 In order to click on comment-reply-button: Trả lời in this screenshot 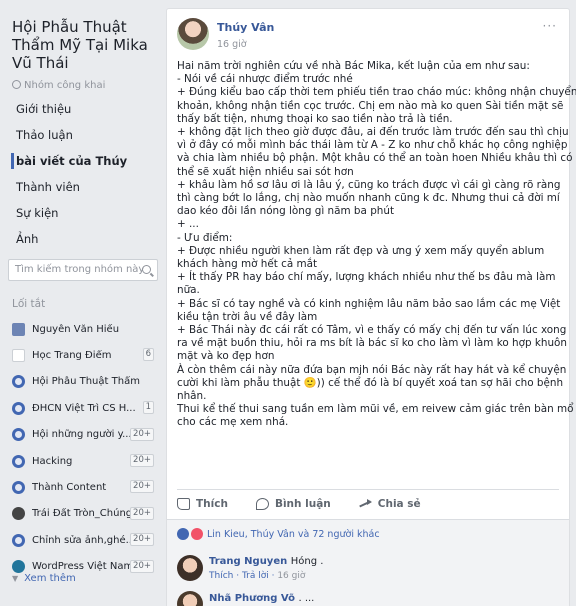, I will do `click(255, 576)`.